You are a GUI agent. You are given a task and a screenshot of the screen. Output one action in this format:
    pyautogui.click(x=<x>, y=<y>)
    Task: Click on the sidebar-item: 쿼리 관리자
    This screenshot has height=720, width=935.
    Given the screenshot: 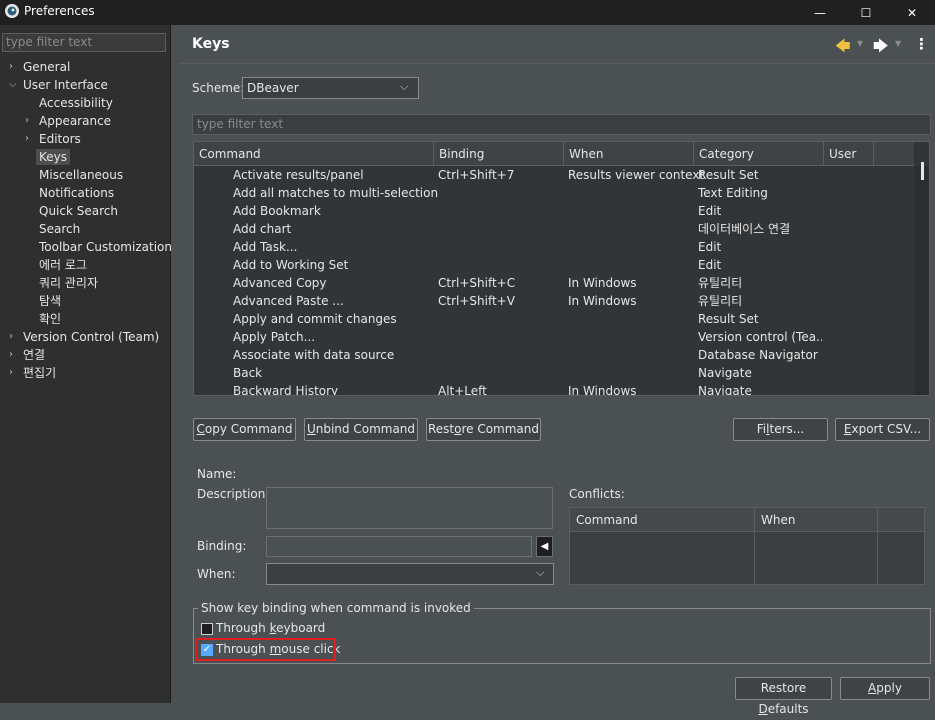 What is the action you would take?
    pyautogui.click(x=68, y=283)
    